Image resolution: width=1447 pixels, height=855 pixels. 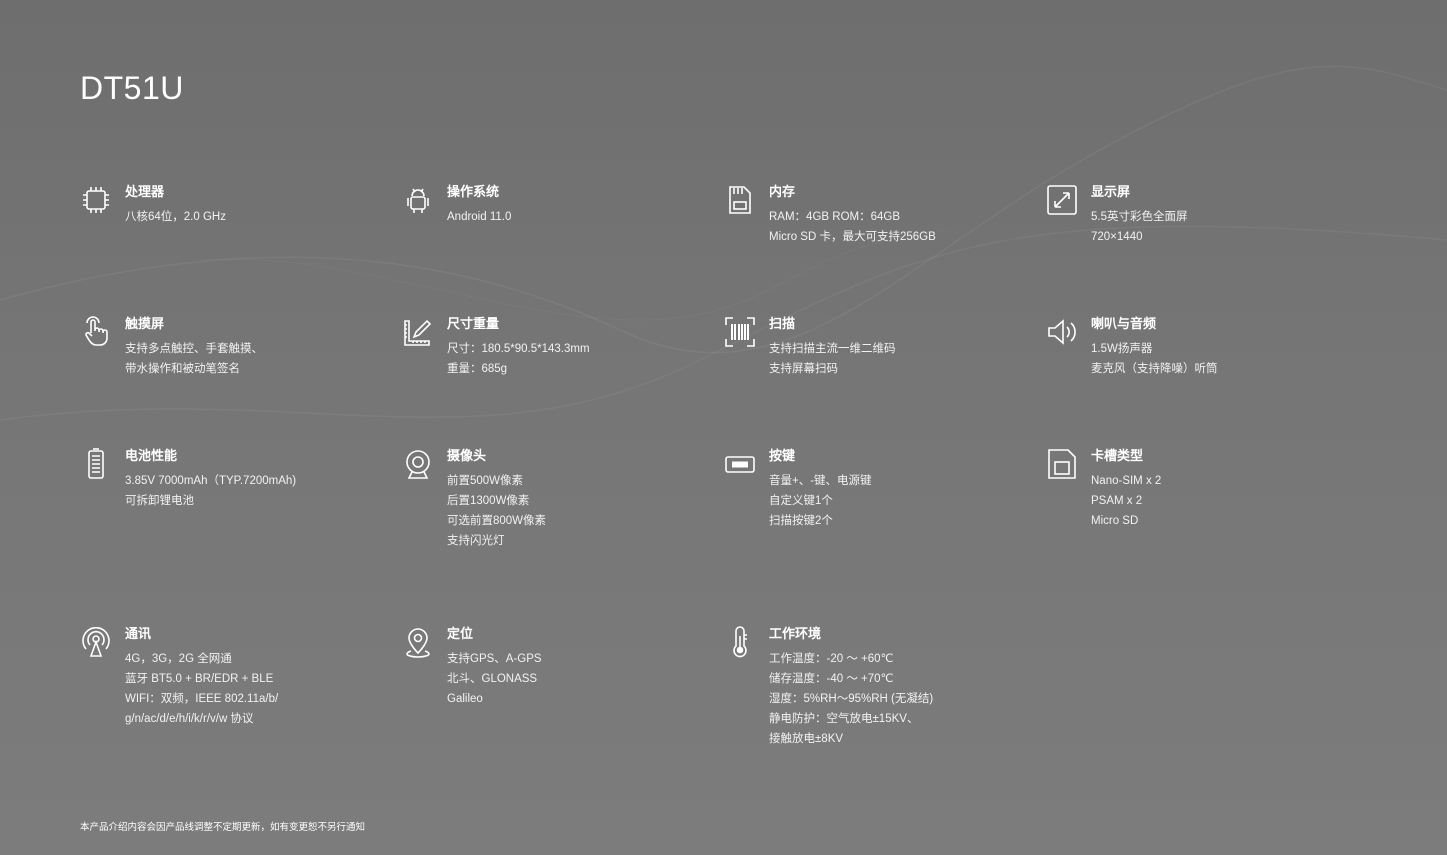 What do you see at coordinates (473, 191) in the screenshot?
I see `spec-label: 操作系统` at bounding box center [473, 191].